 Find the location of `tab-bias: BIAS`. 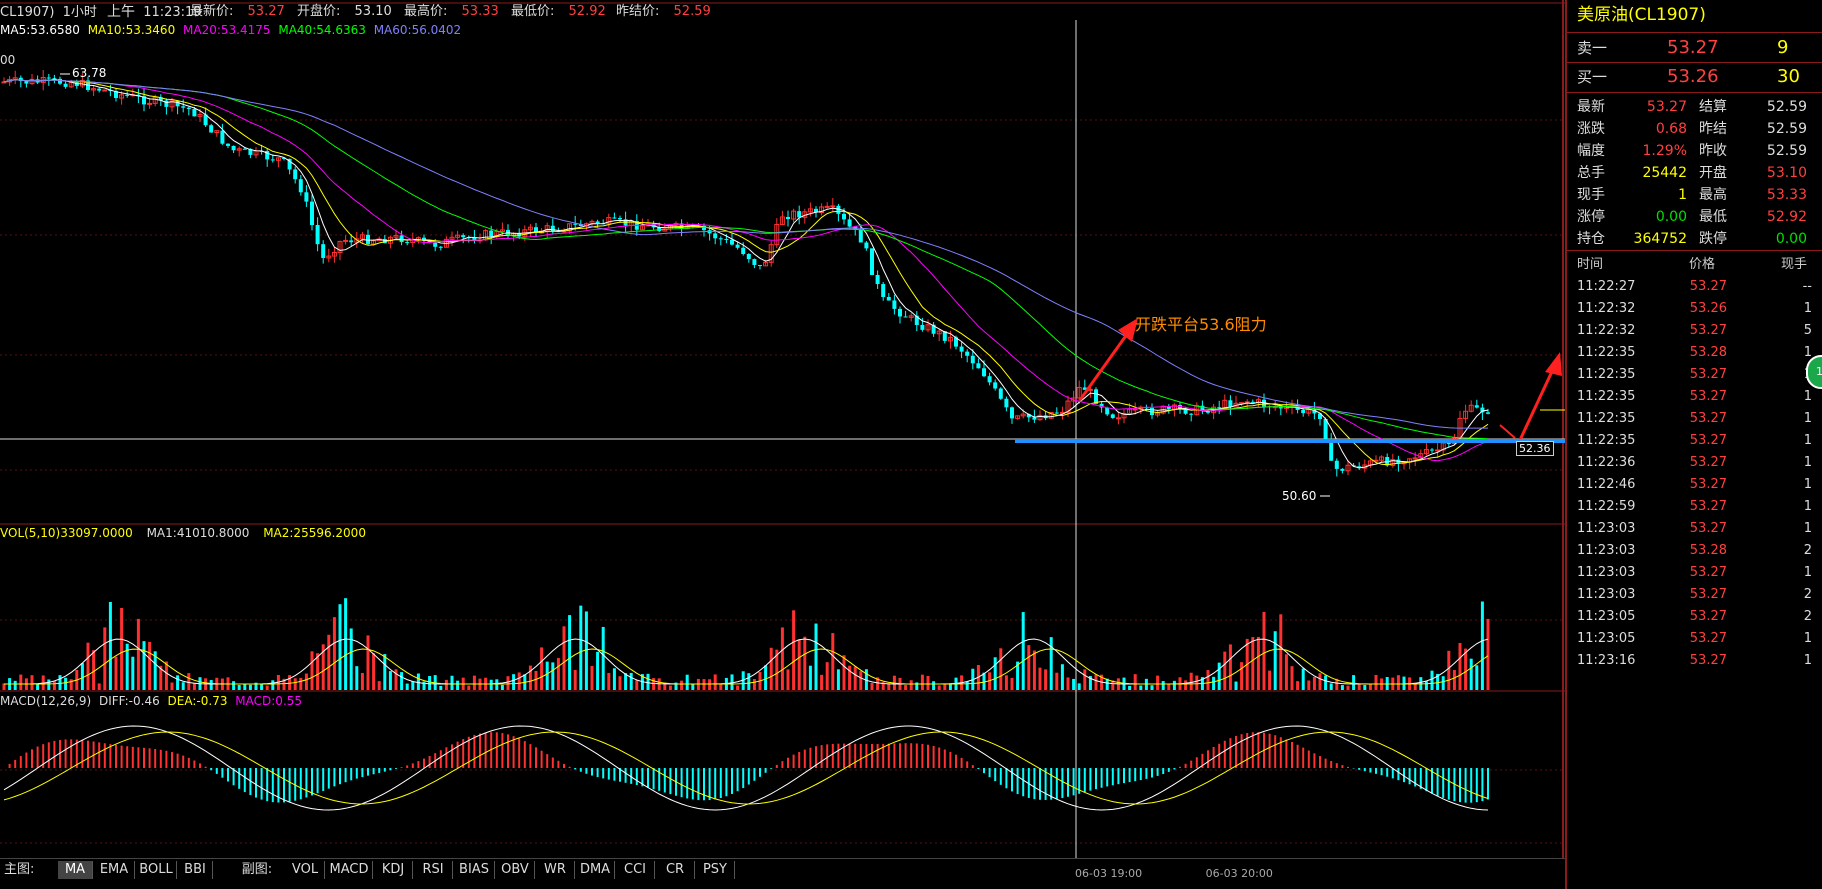

tab-bias: BIAS is located at coordinates (474, 870).